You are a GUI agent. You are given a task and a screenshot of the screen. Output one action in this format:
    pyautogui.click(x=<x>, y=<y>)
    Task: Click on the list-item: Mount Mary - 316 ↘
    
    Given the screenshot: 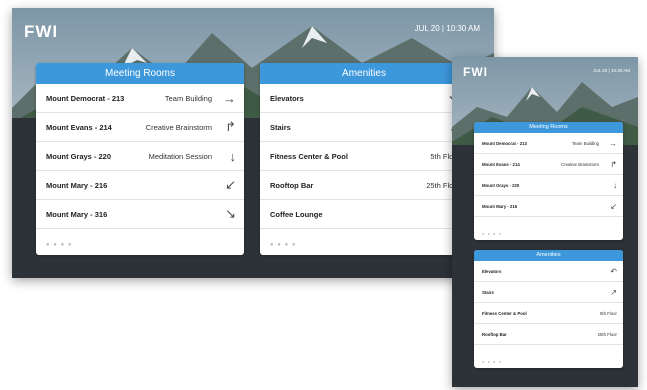 What is the action you would take?
    pyautogui.click(x=140, y=214)
    